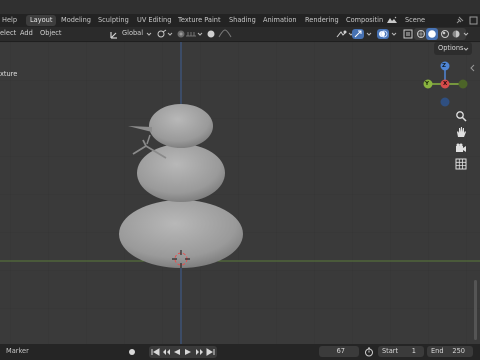 This screenshot has height=360, width=480. What do you see at coordinates (437, 351) in the screenshot?
I see `end-label: End` at bounding box center [437, 351].